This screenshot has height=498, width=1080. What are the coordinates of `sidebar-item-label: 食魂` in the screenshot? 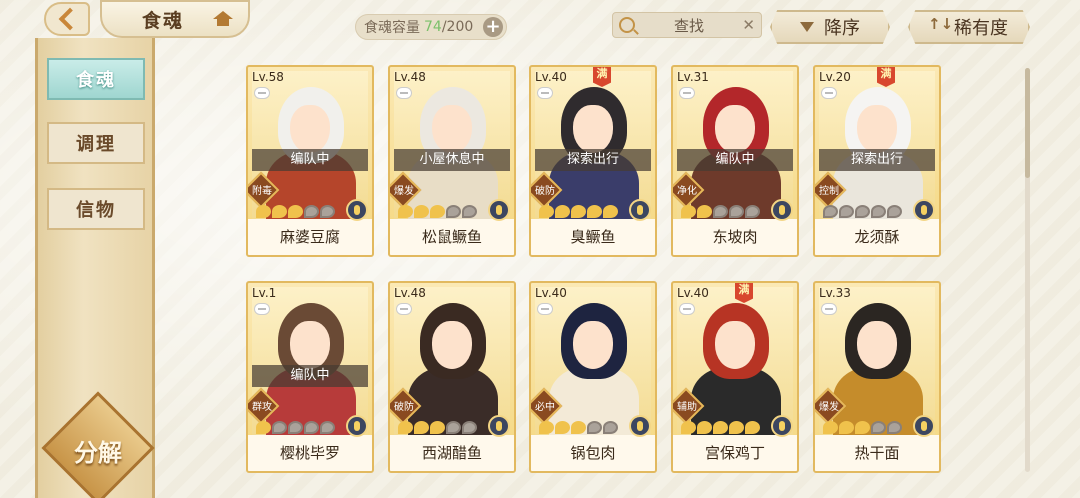 It's located at (96, 80).